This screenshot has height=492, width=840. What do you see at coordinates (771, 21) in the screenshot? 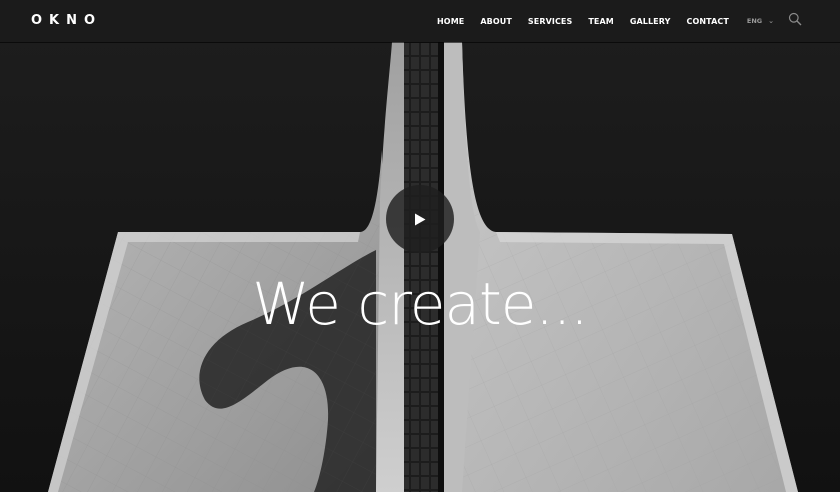
I see `chevron-down-icon: ⌄` at bounding box center [771, 21].